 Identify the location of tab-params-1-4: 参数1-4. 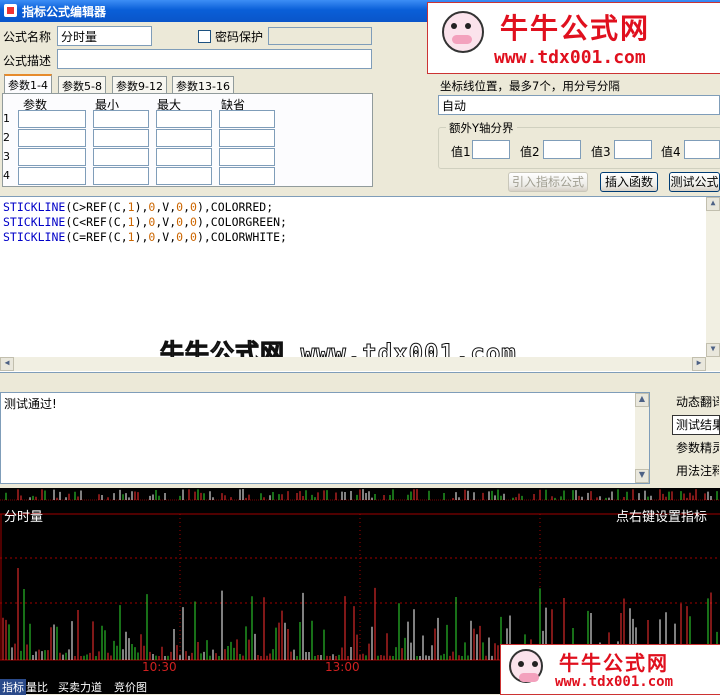
(28, 84).